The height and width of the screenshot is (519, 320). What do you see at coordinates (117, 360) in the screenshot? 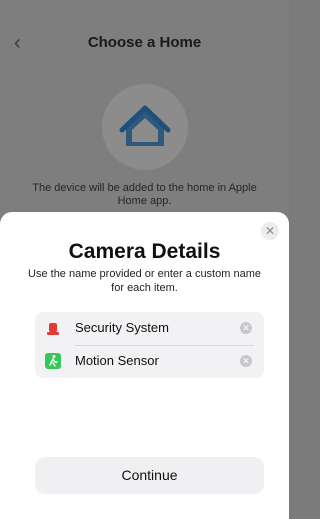
I see `item-name-field: Motion Sensor` at bounding box center [117, 360].